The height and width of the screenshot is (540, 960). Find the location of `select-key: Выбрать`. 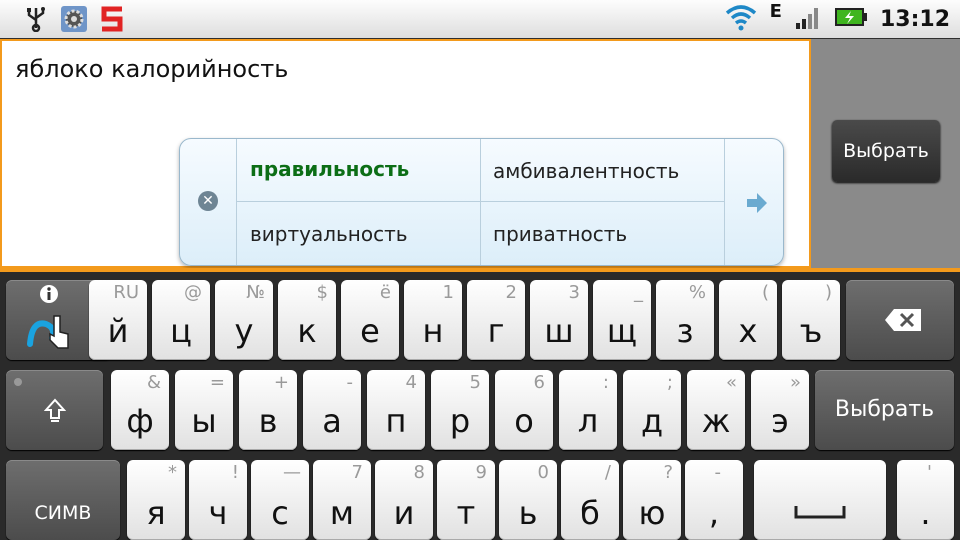

select-key: Выбрать is located at coordinates (884, 410).